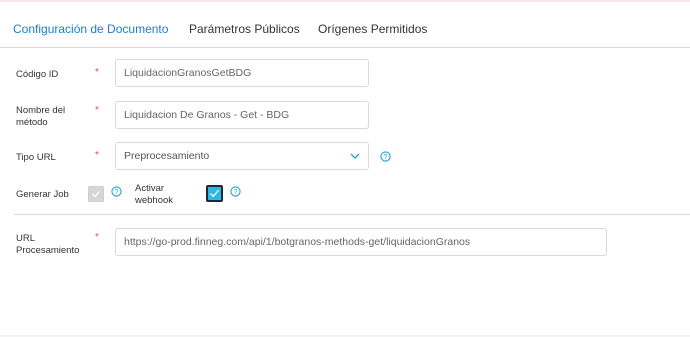 The width and height of the screenshot is (690, 337). Describe the element at coordinates (345, 1) in the screenshot. I see `top-accent-line` at that location.